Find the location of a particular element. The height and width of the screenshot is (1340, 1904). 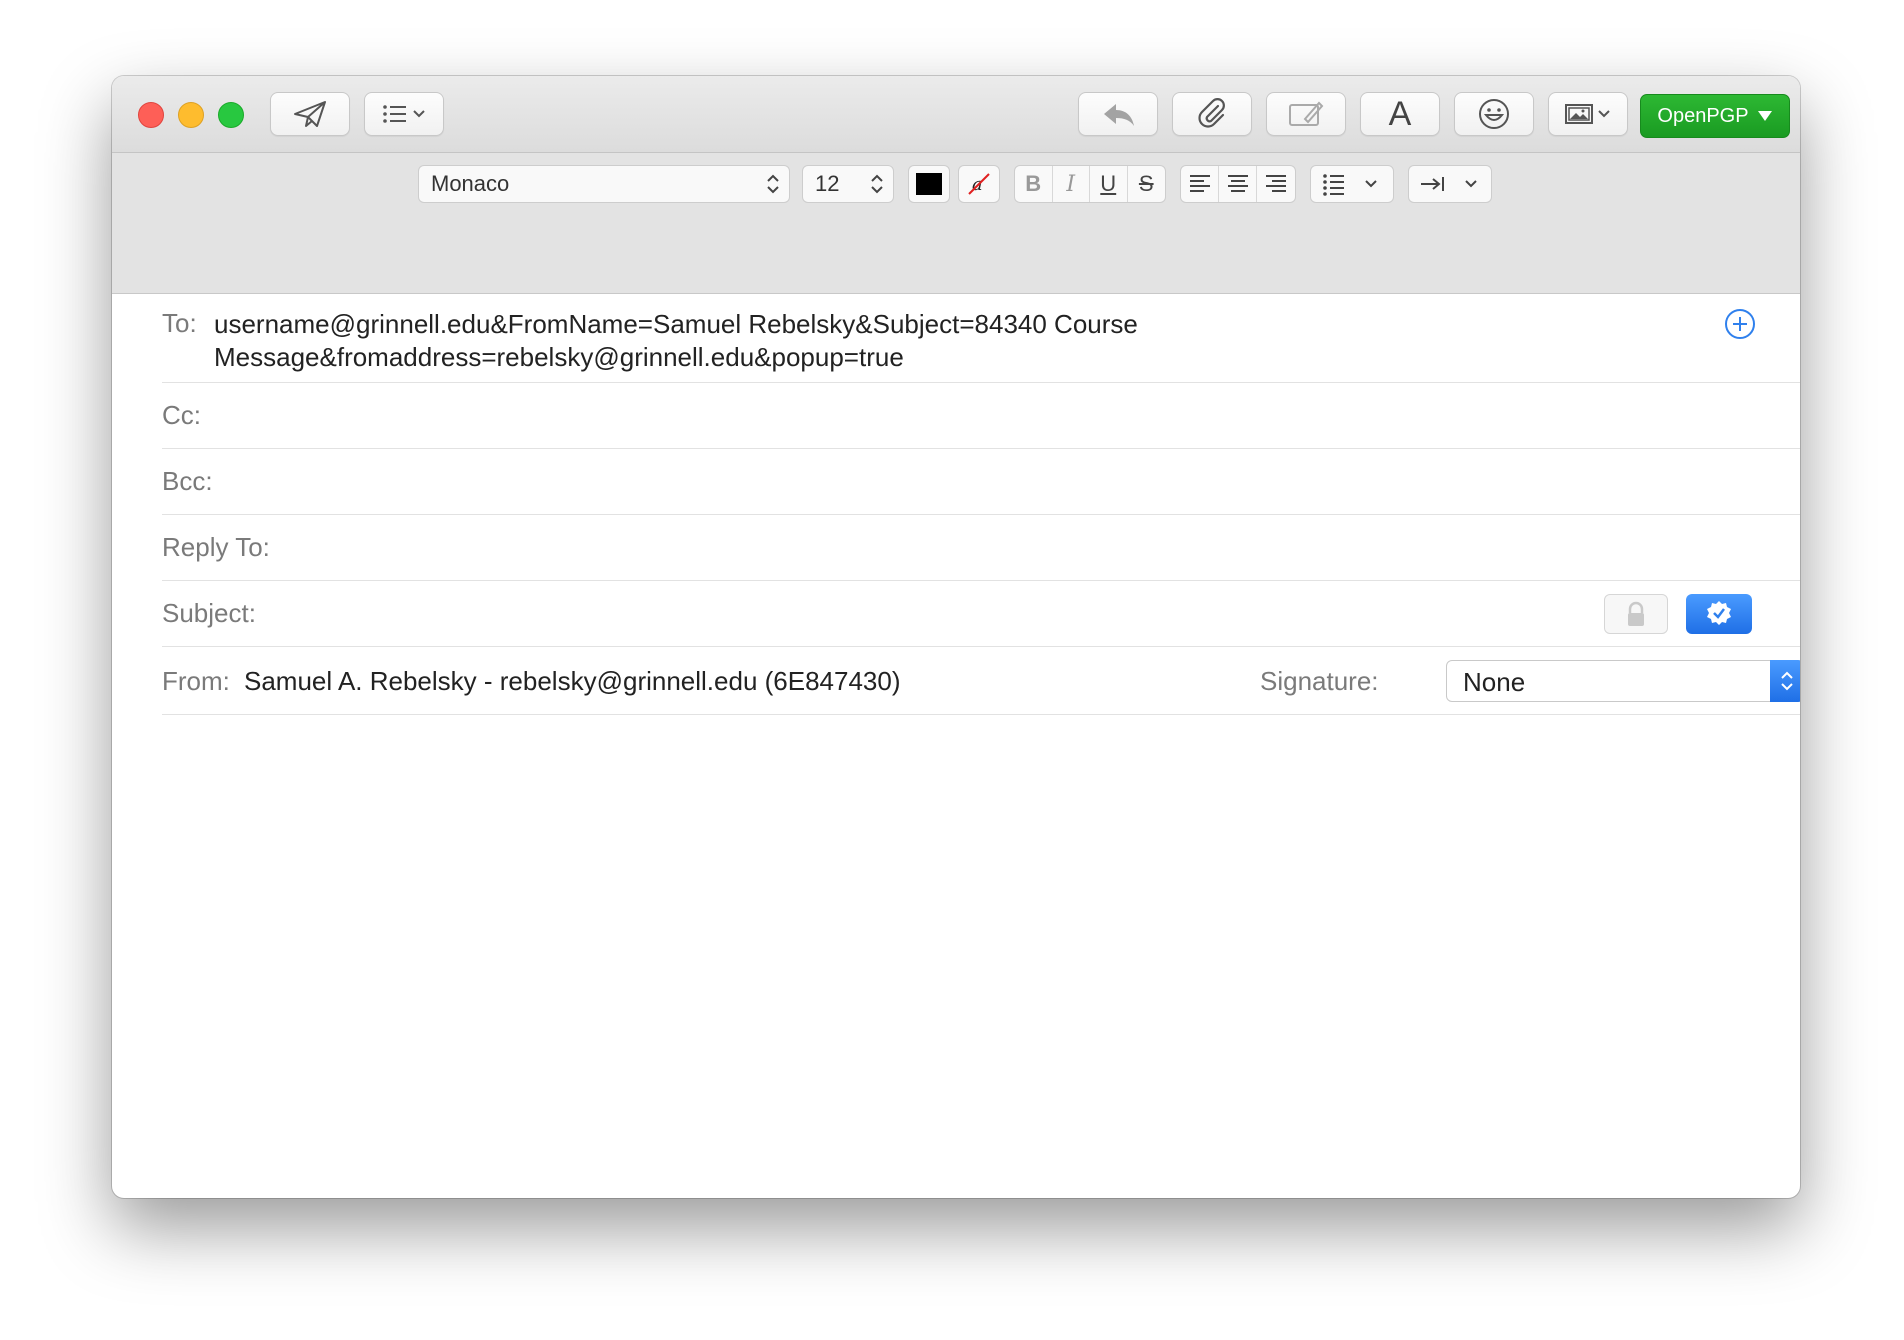

no-background-color-icon: a is located at coordinates (979, 184).